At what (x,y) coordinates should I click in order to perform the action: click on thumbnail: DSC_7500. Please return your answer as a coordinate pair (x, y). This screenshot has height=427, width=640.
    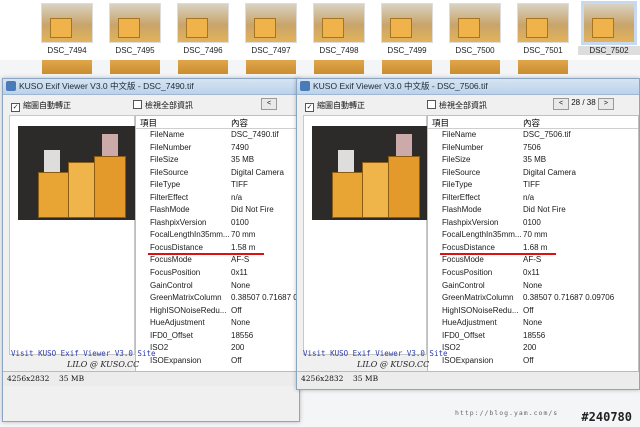
    Looking at the image, I should click on (475, 32).